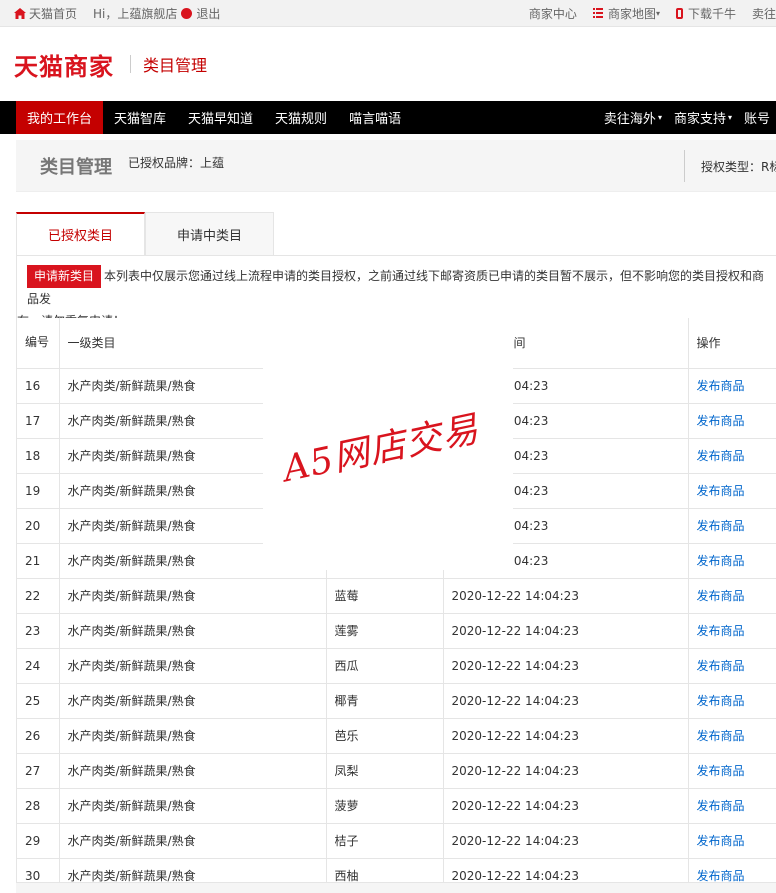  What do you see at coordinates (732, 343) in the screenshot?
I see `col-action: 操作` at bounding box center [732, 343].